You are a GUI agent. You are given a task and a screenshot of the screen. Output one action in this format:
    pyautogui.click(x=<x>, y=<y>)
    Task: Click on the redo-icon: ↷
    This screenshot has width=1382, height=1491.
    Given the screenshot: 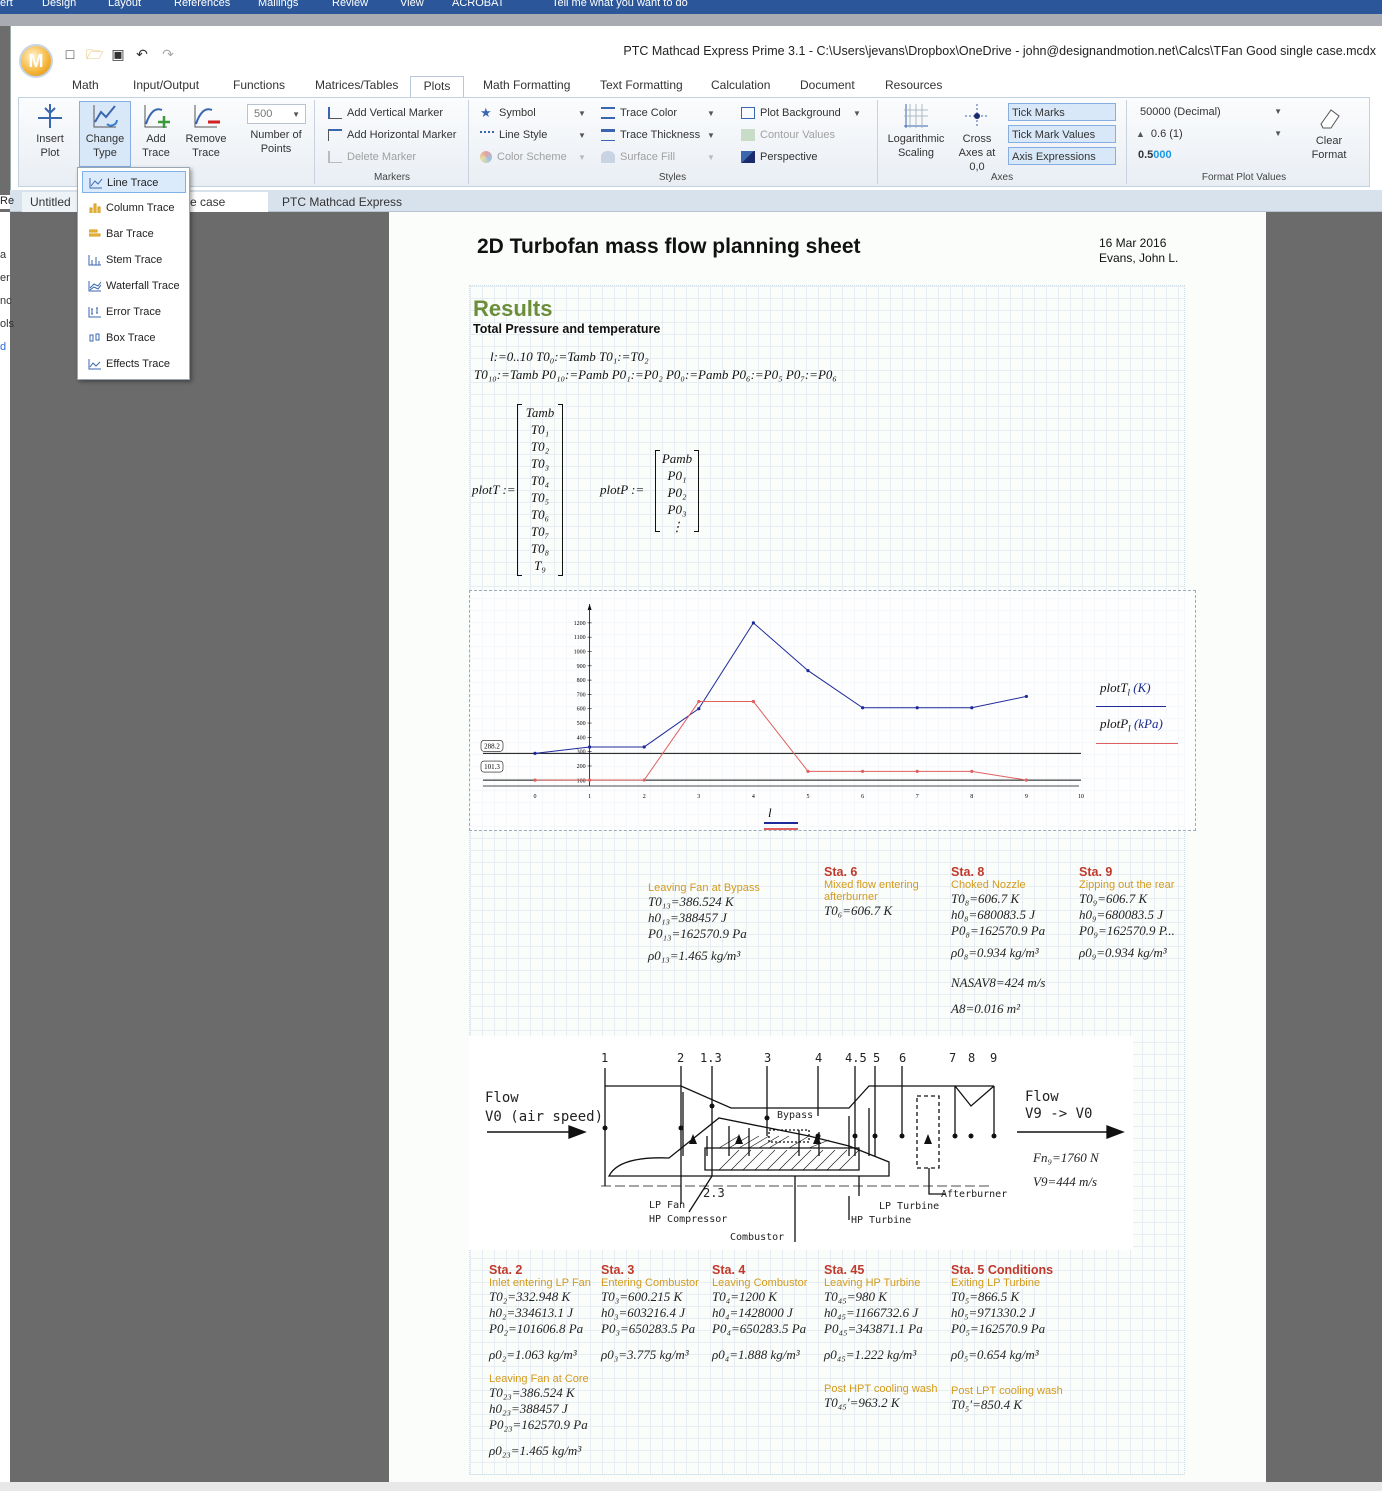 What is the action you would take?
    pyautogui.click(x=168, y=54)
    